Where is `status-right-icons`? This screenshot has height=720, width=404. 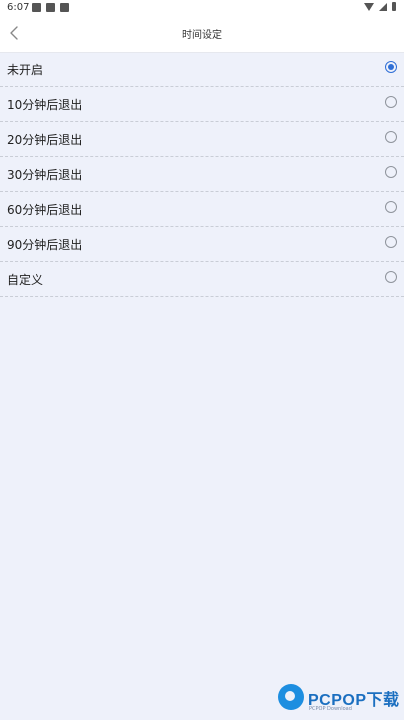
status-right-icons is located at coordinates (380, 6).